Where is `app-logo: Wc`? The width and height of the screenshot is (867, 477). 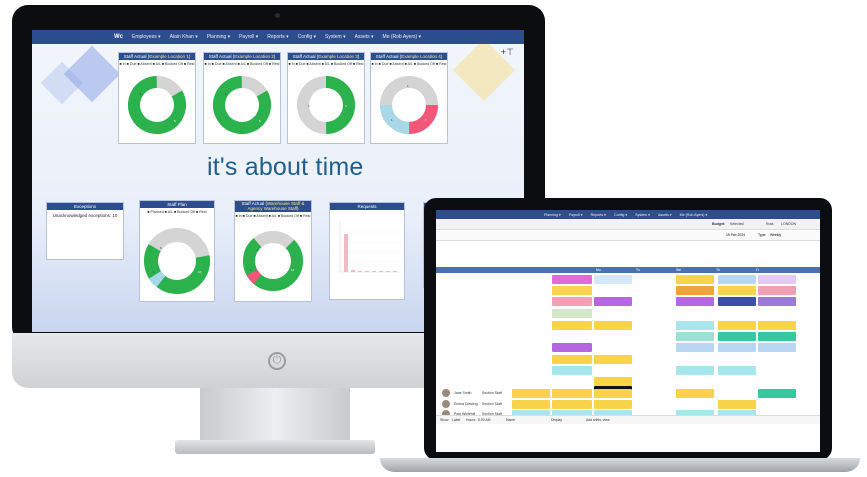 app-logo: Wc is located at coordinates (118, 37).